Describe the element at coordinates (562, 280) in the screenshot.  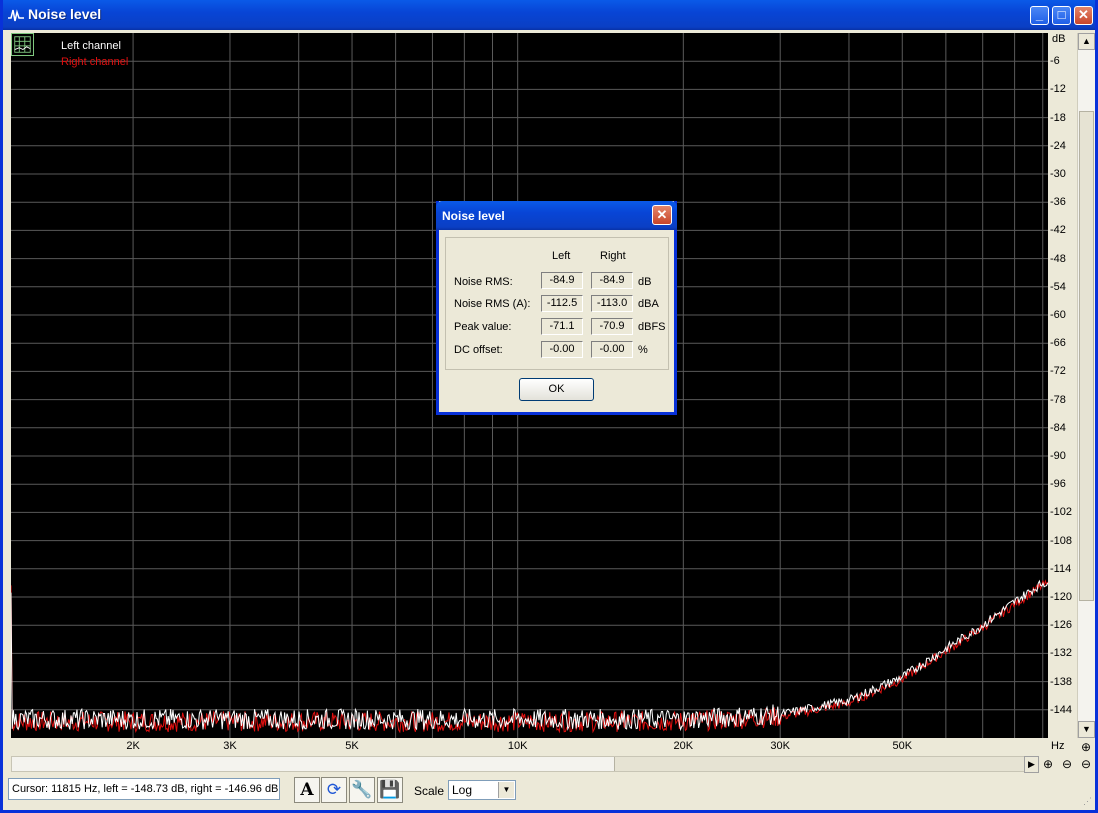
I see `noise-rms-left-value: -84.9` at that location.